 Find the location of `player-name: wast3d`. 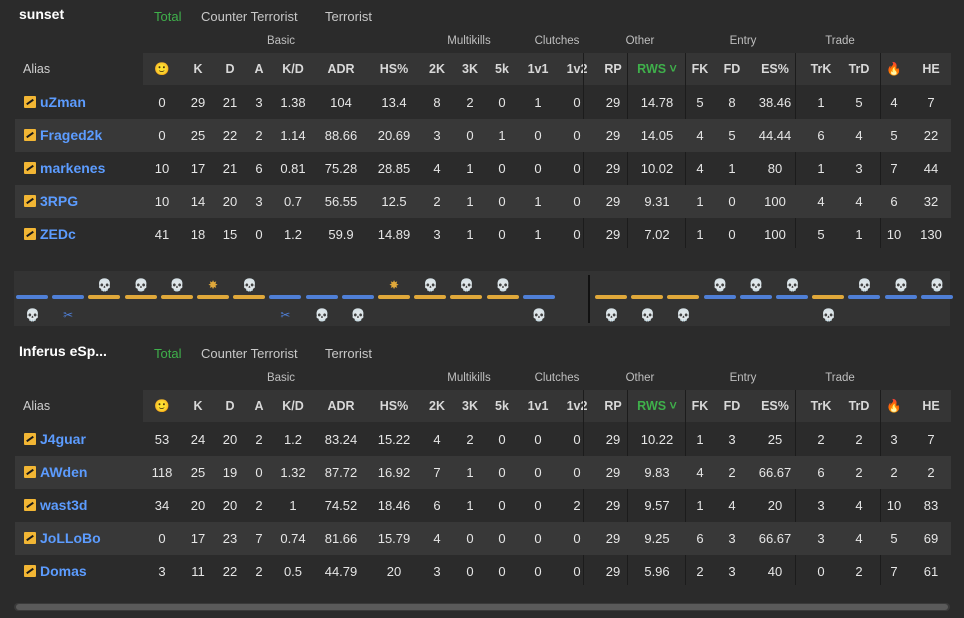

player-name: wast3d is located at coordinates (63, 505).